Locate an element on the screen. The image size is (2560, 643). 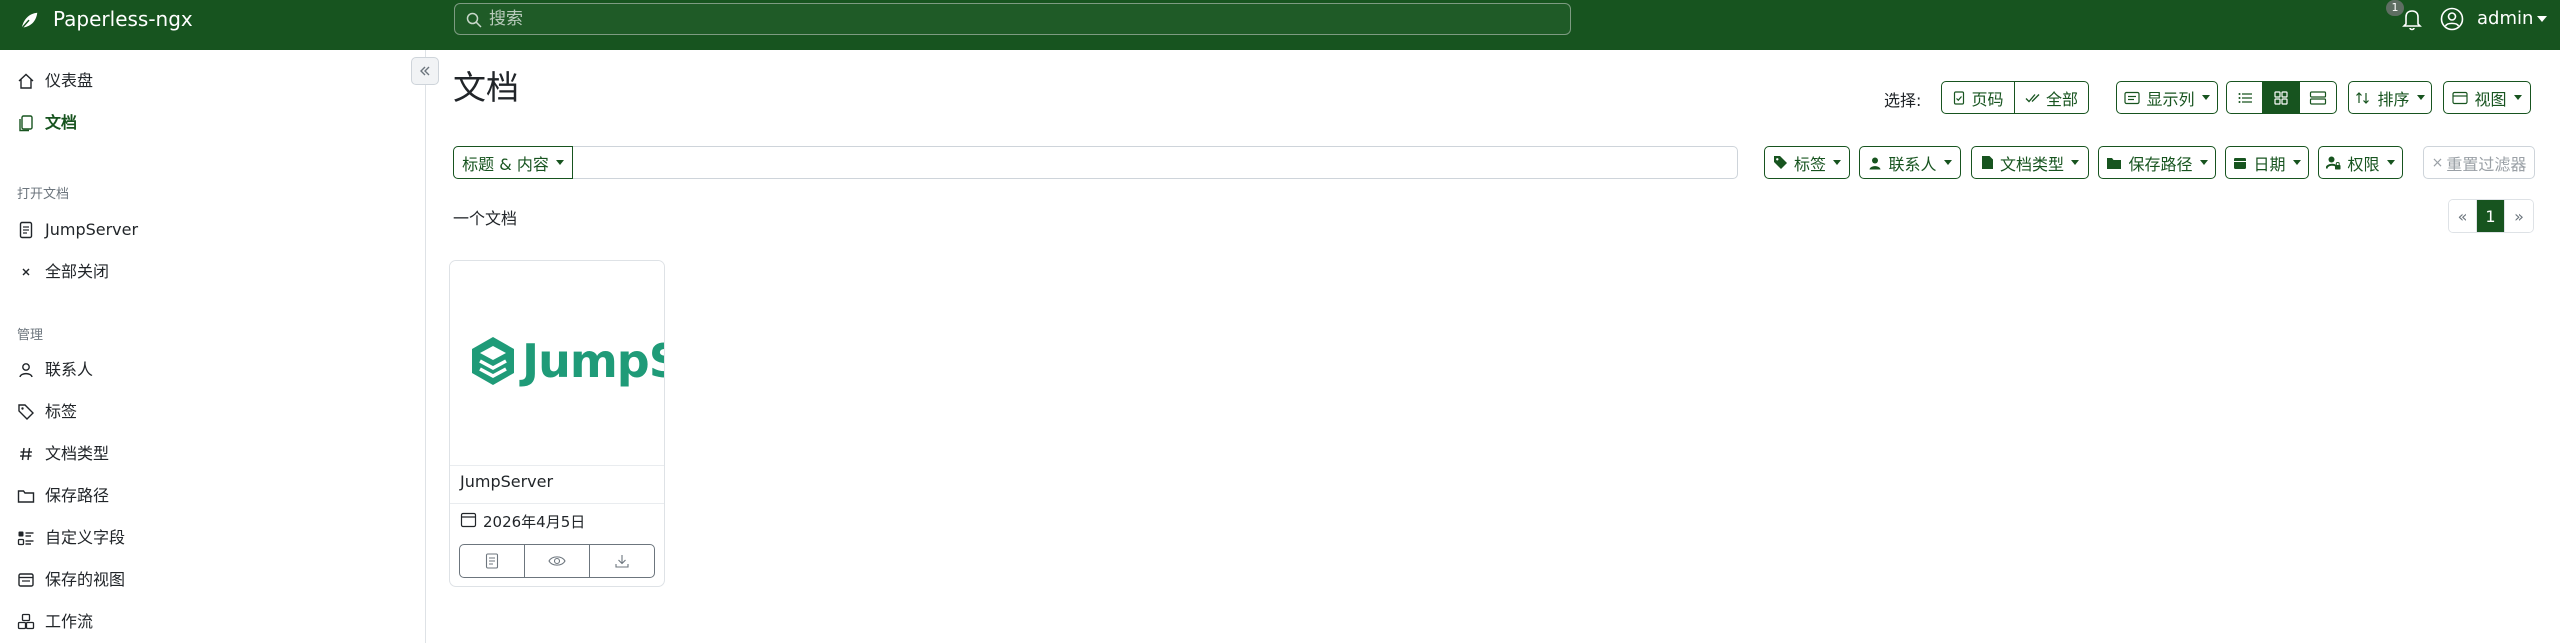
grid-icon is located at coordinates (2281, 97).